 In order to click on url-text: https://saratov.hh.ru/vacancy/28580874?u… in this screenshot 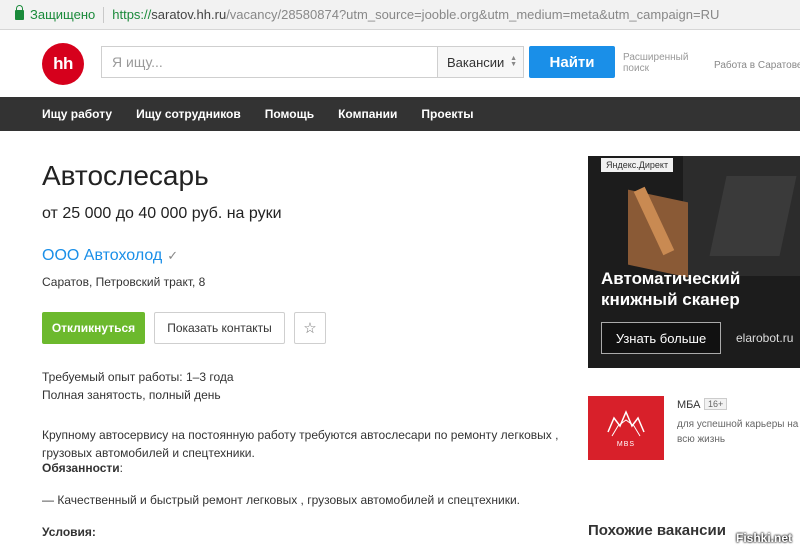, I will do `click(415, 14)`.